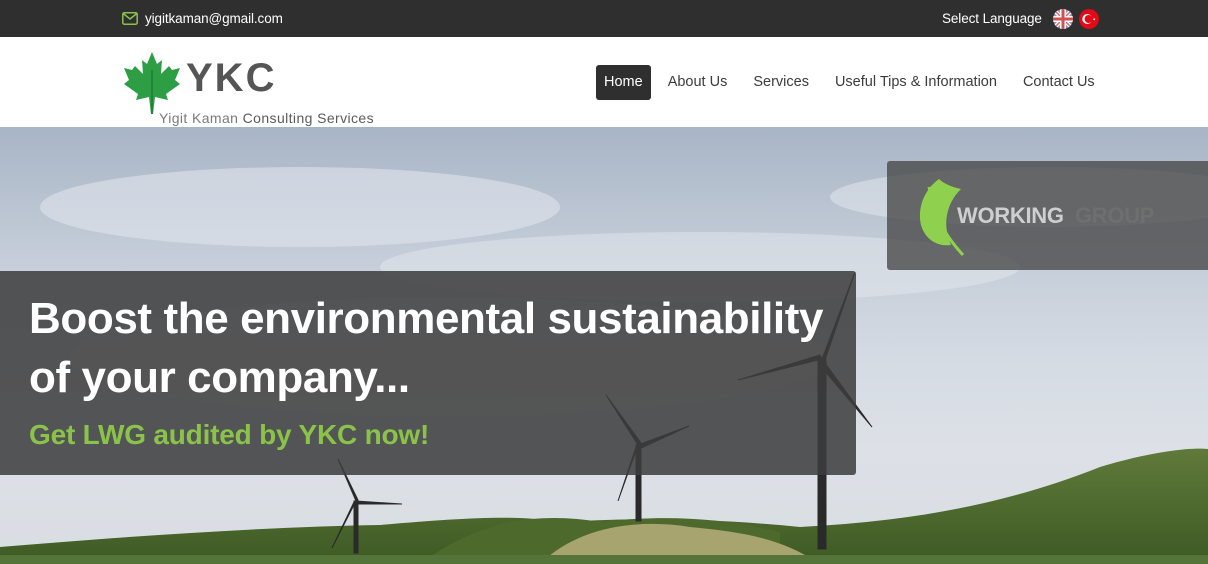  I want to click on nav-about-us: About Us, so click(698, 82).